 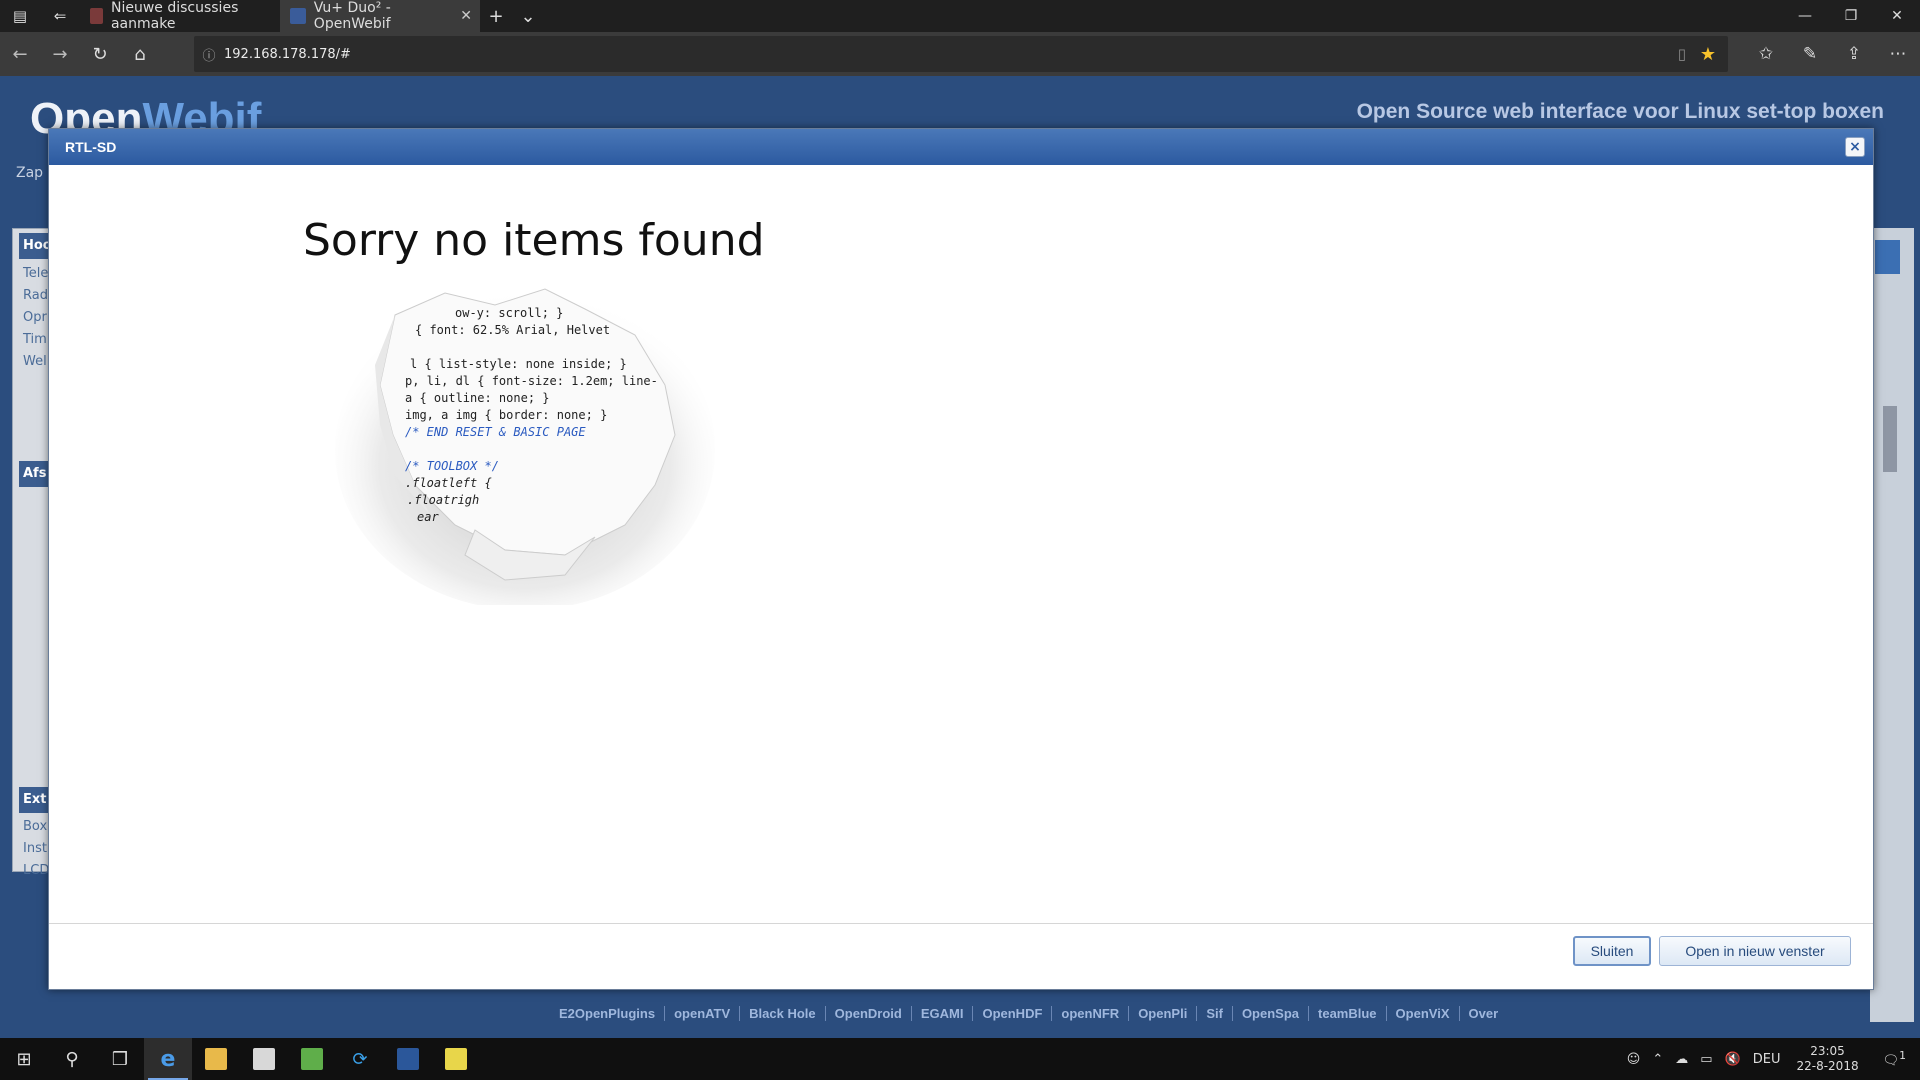 I want to click on system-tray: ☺ ⌃ ☁ ▭ 🔇 DEU 23:05 22-8-2018 🗨1, so click(x=1770, y=1059).